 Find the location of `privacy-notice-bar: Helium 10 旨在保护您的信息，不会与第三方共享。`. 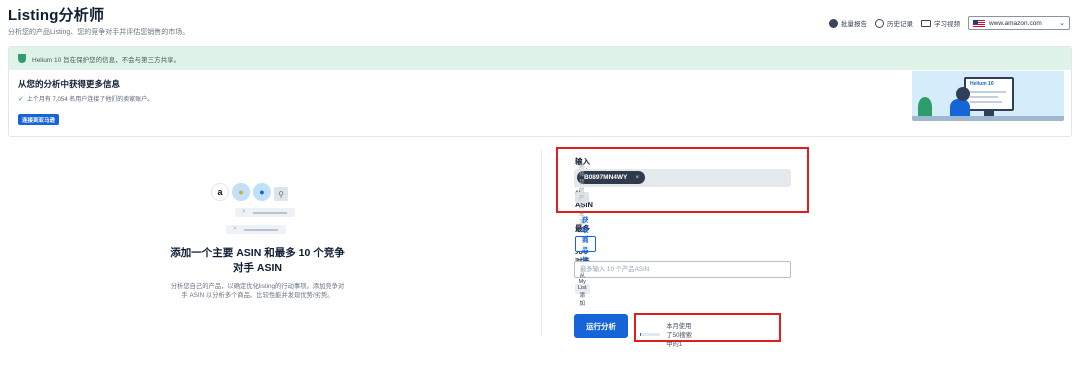

privacy-notice-bar: Helium 10 旨在保护您的信息，不会与第三方共享。 is located at coordinates (540, 58).